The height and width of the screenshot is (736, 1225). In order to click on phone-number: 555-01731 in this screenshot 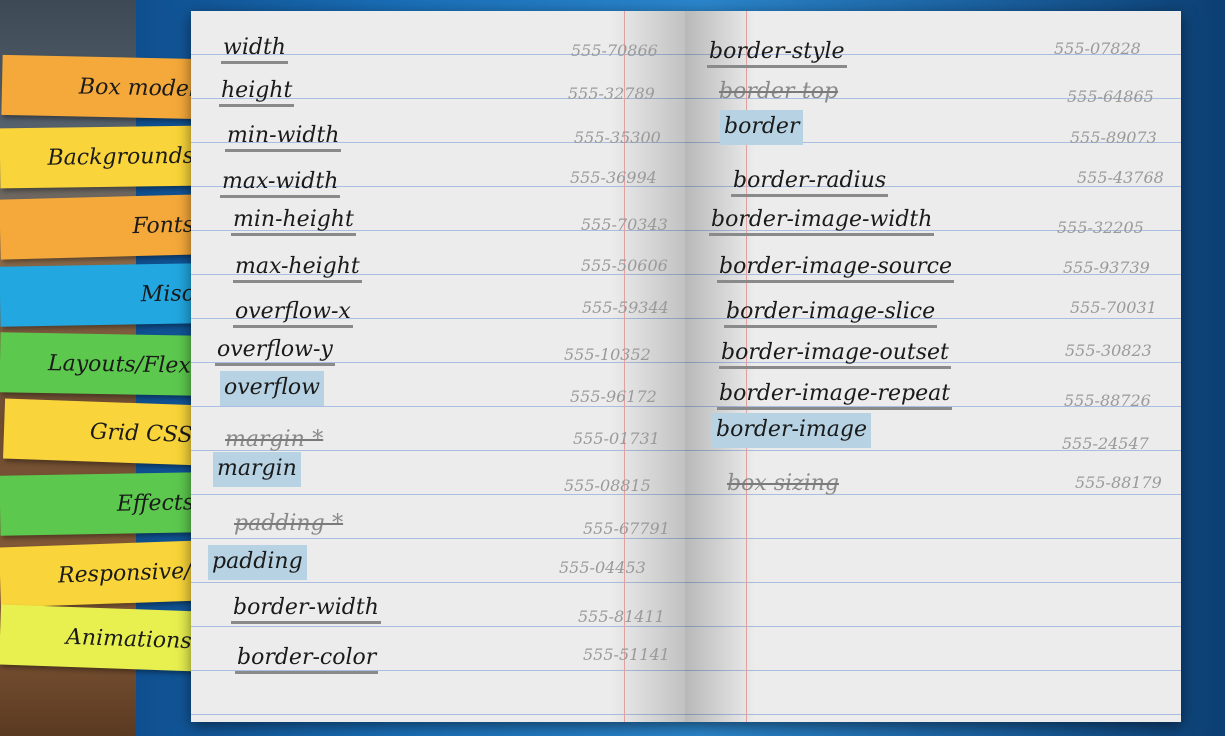, I will do `click(616, 438)`.